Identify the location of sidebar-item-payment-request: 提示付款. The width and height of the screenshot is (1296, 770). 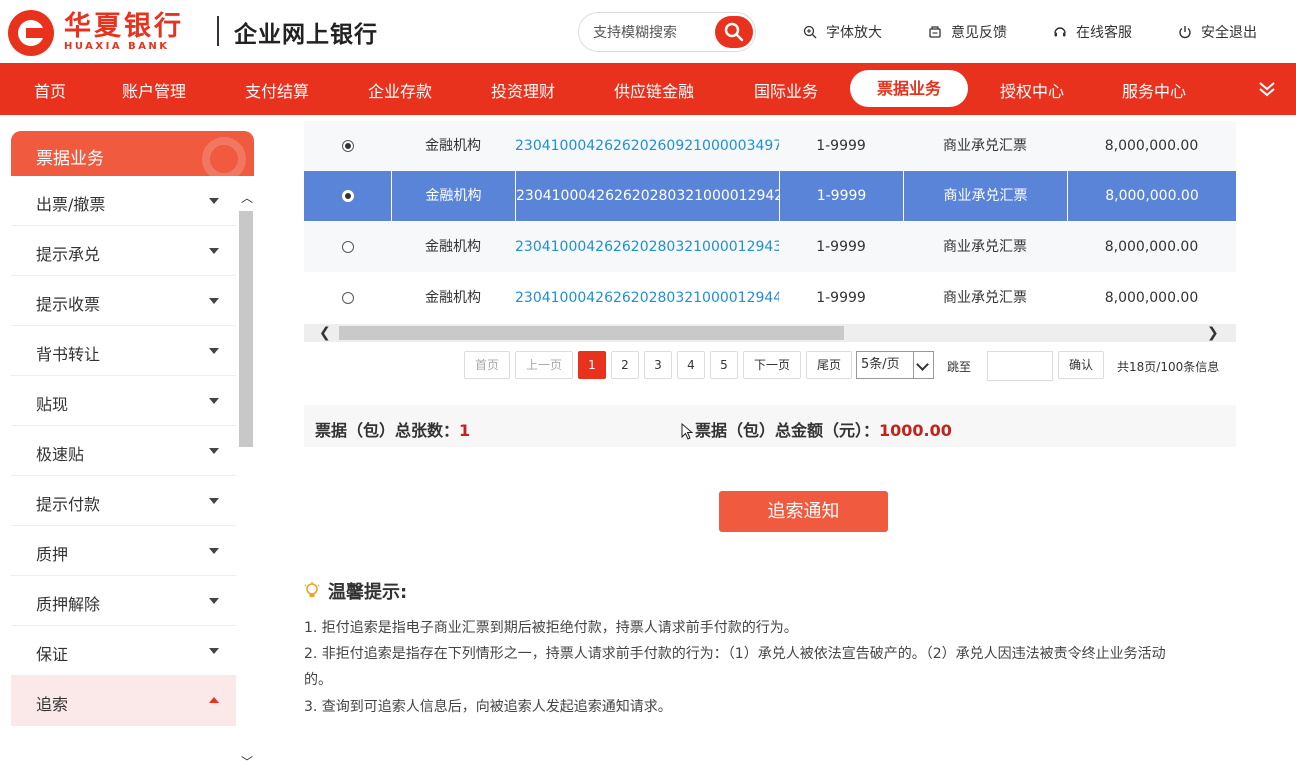
(123, 501).